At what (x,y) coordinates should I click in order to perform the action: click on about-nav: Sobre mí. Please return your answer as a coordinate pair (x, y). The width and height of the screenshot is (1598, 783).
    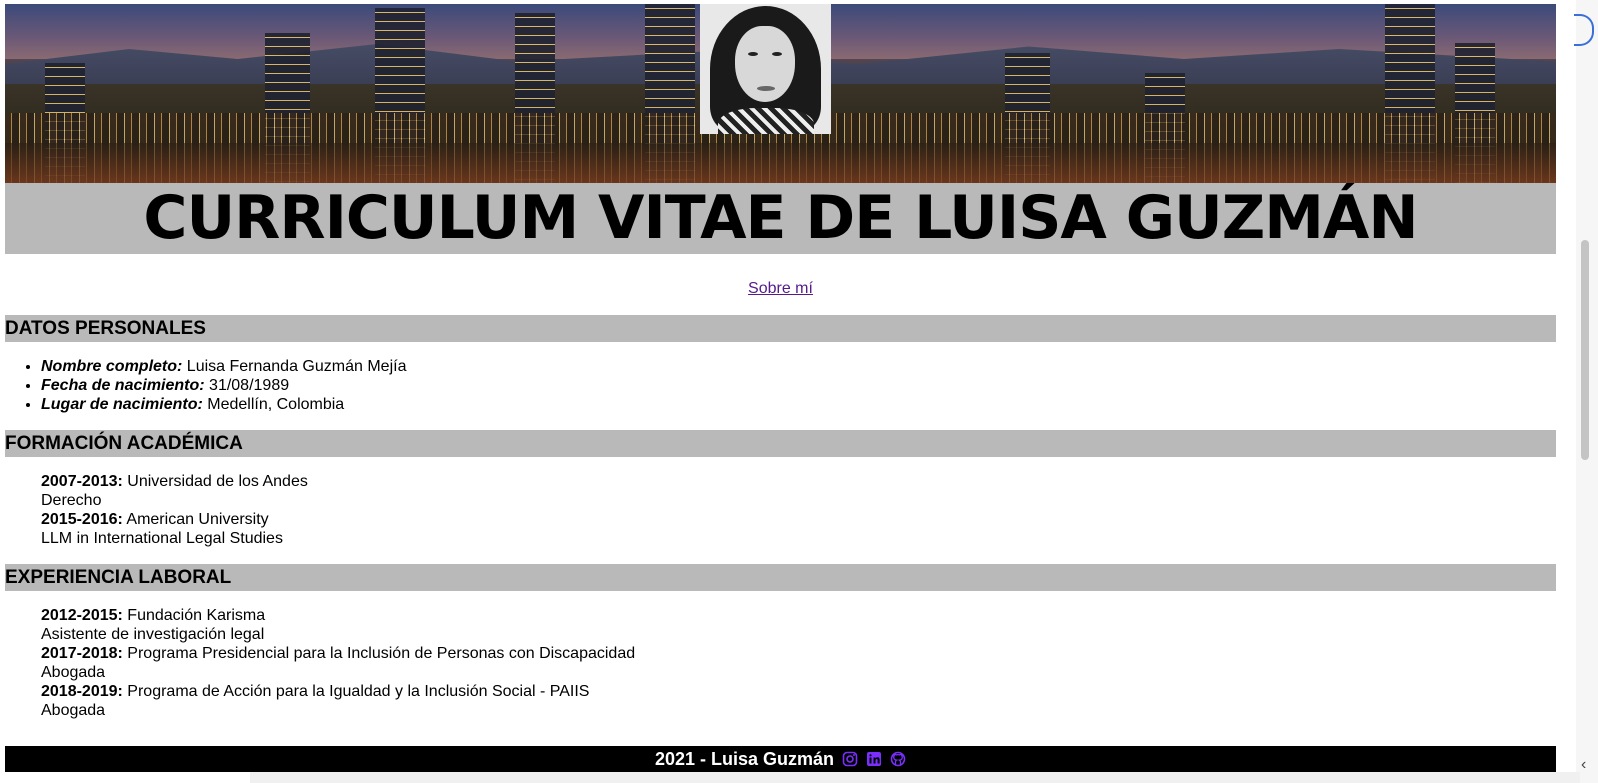
    Looking at the image, I should click on (780, 291).